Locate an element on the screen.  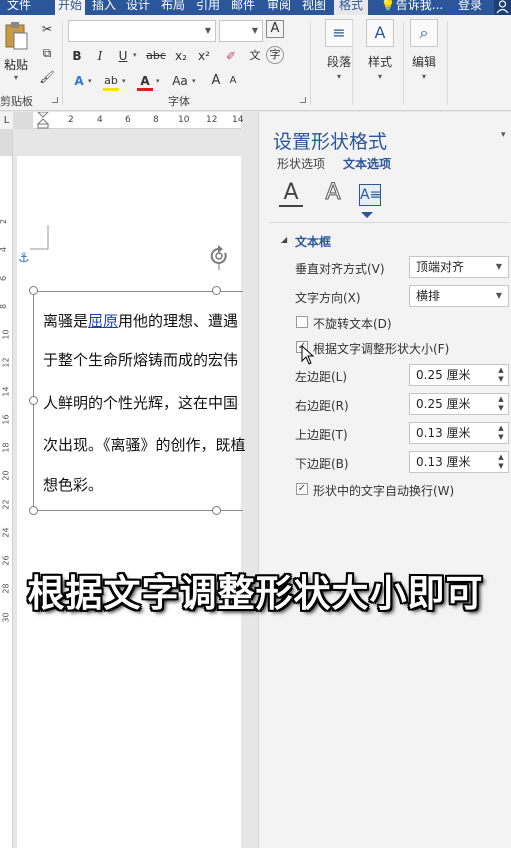
chevron-down-icon: ▼ is located at coordinates (498, 295).